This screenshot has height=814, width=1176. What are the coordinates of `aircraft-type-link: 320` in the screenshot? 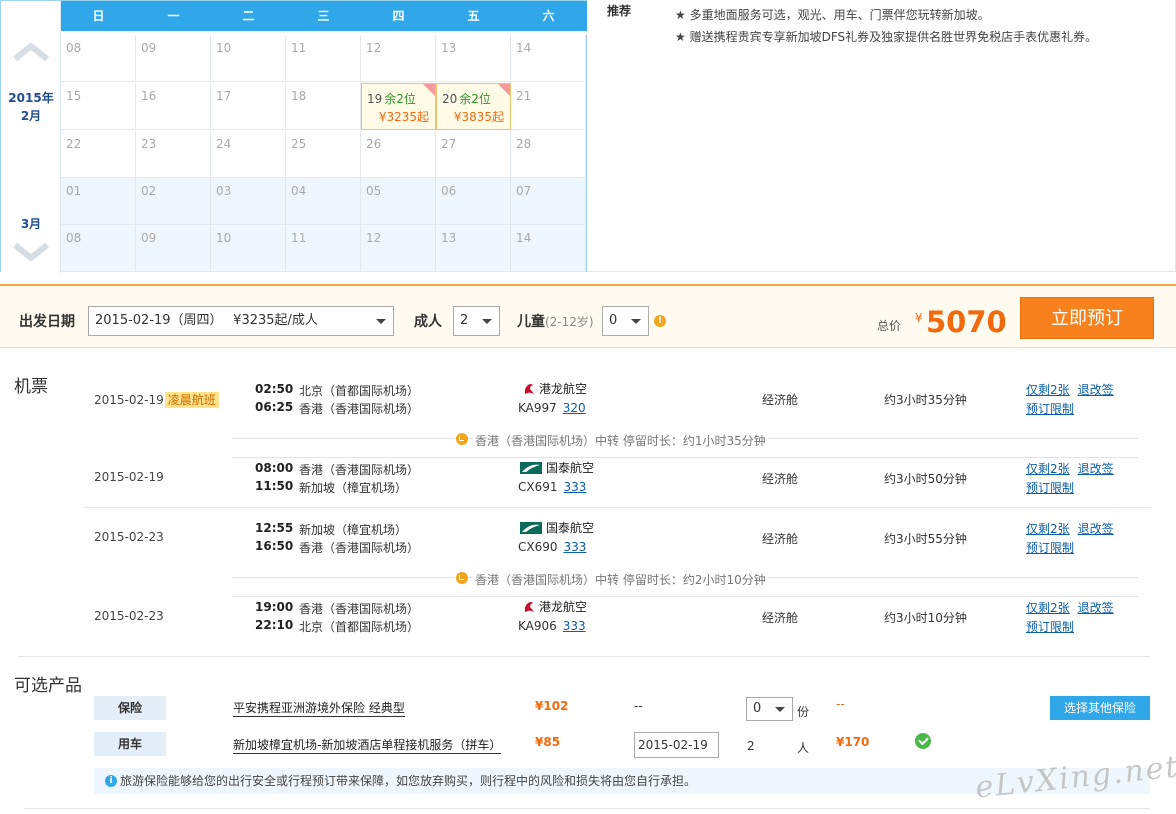 It's located at (574, 408).